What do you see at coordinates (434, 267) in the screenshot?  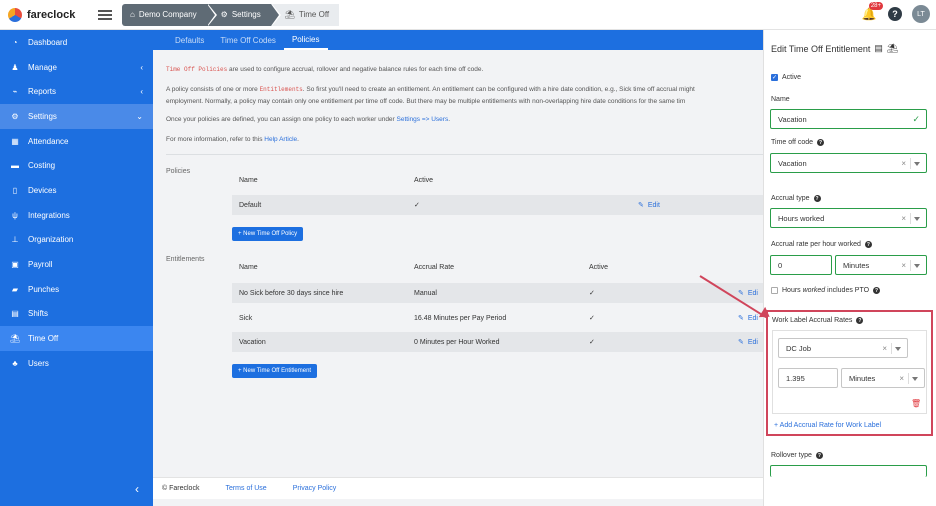 I see `entitlements-header-accrual-rate: Accrual Rate` at bounding box center [434, 267].